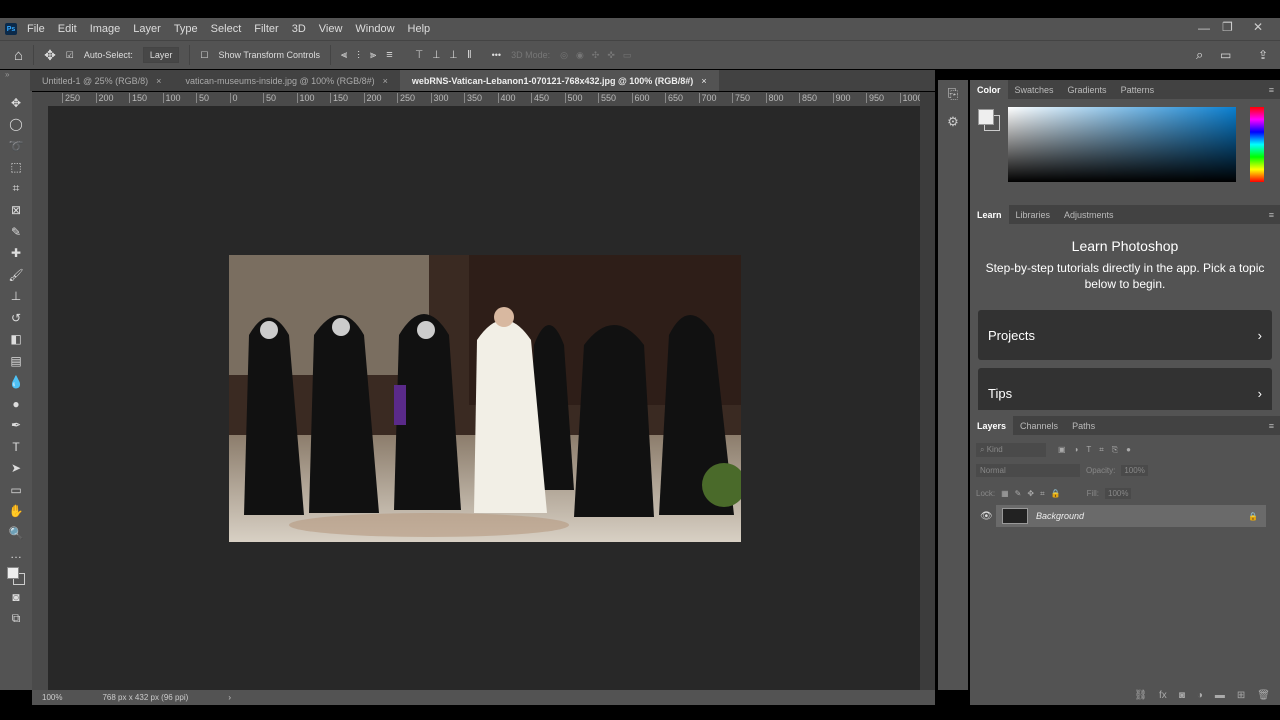 This screenshot has width=1280, height=720. Describe the element at coordinates (989, 214) in the screenshot. I see `tab-learn: Learn` at that location.